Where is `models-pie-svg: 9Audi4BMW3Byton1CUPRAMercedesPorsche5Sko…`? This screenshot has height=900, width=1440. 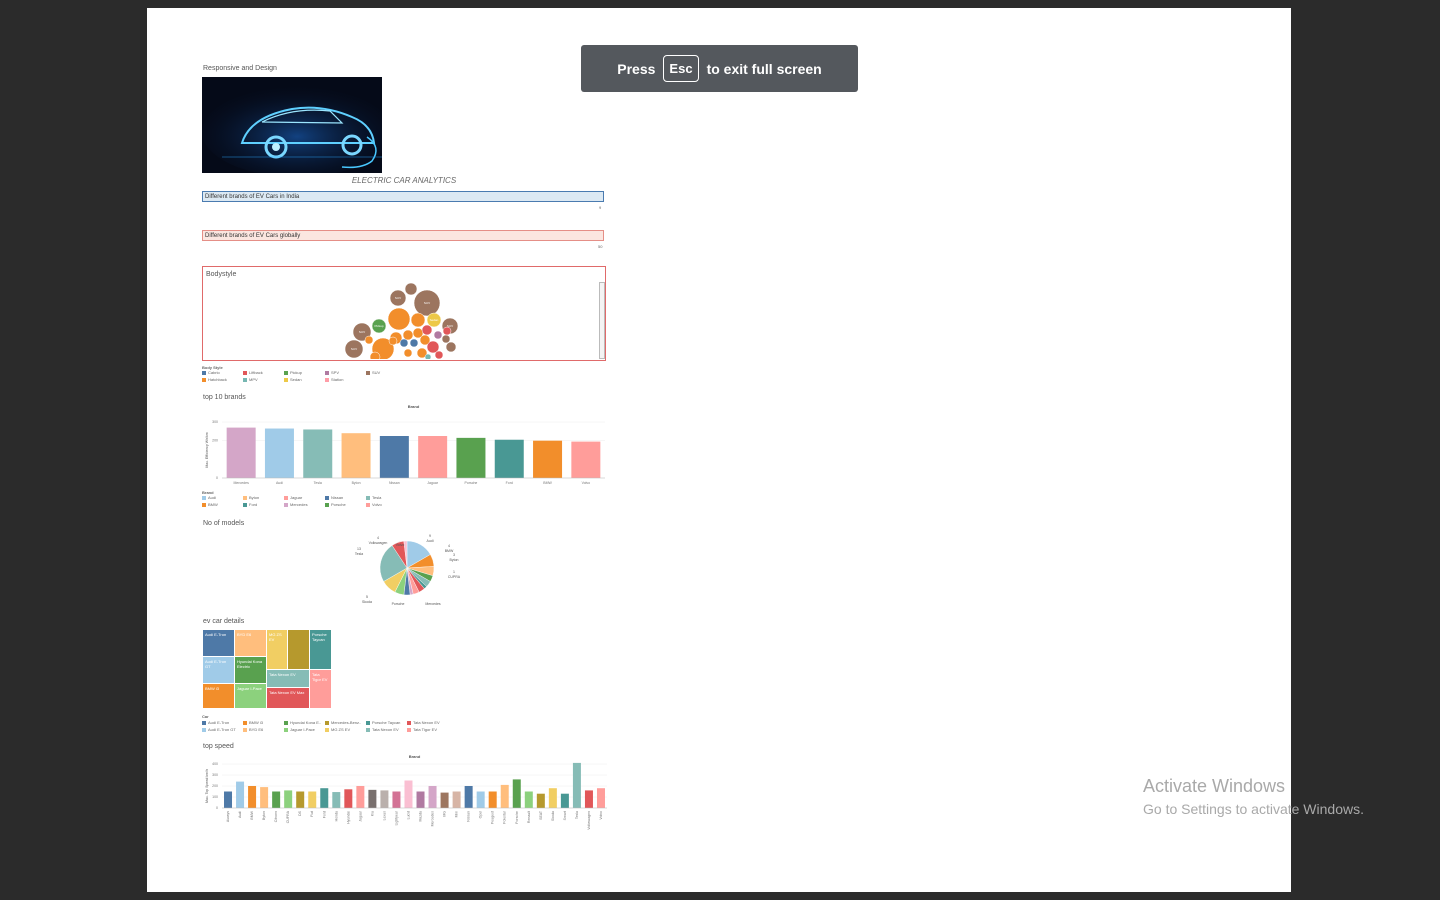 models-pie-svg: 9Audi4BMW3Byton1CUPRAMercedesPorsche5Sko… is located at coordinates (408, 570).